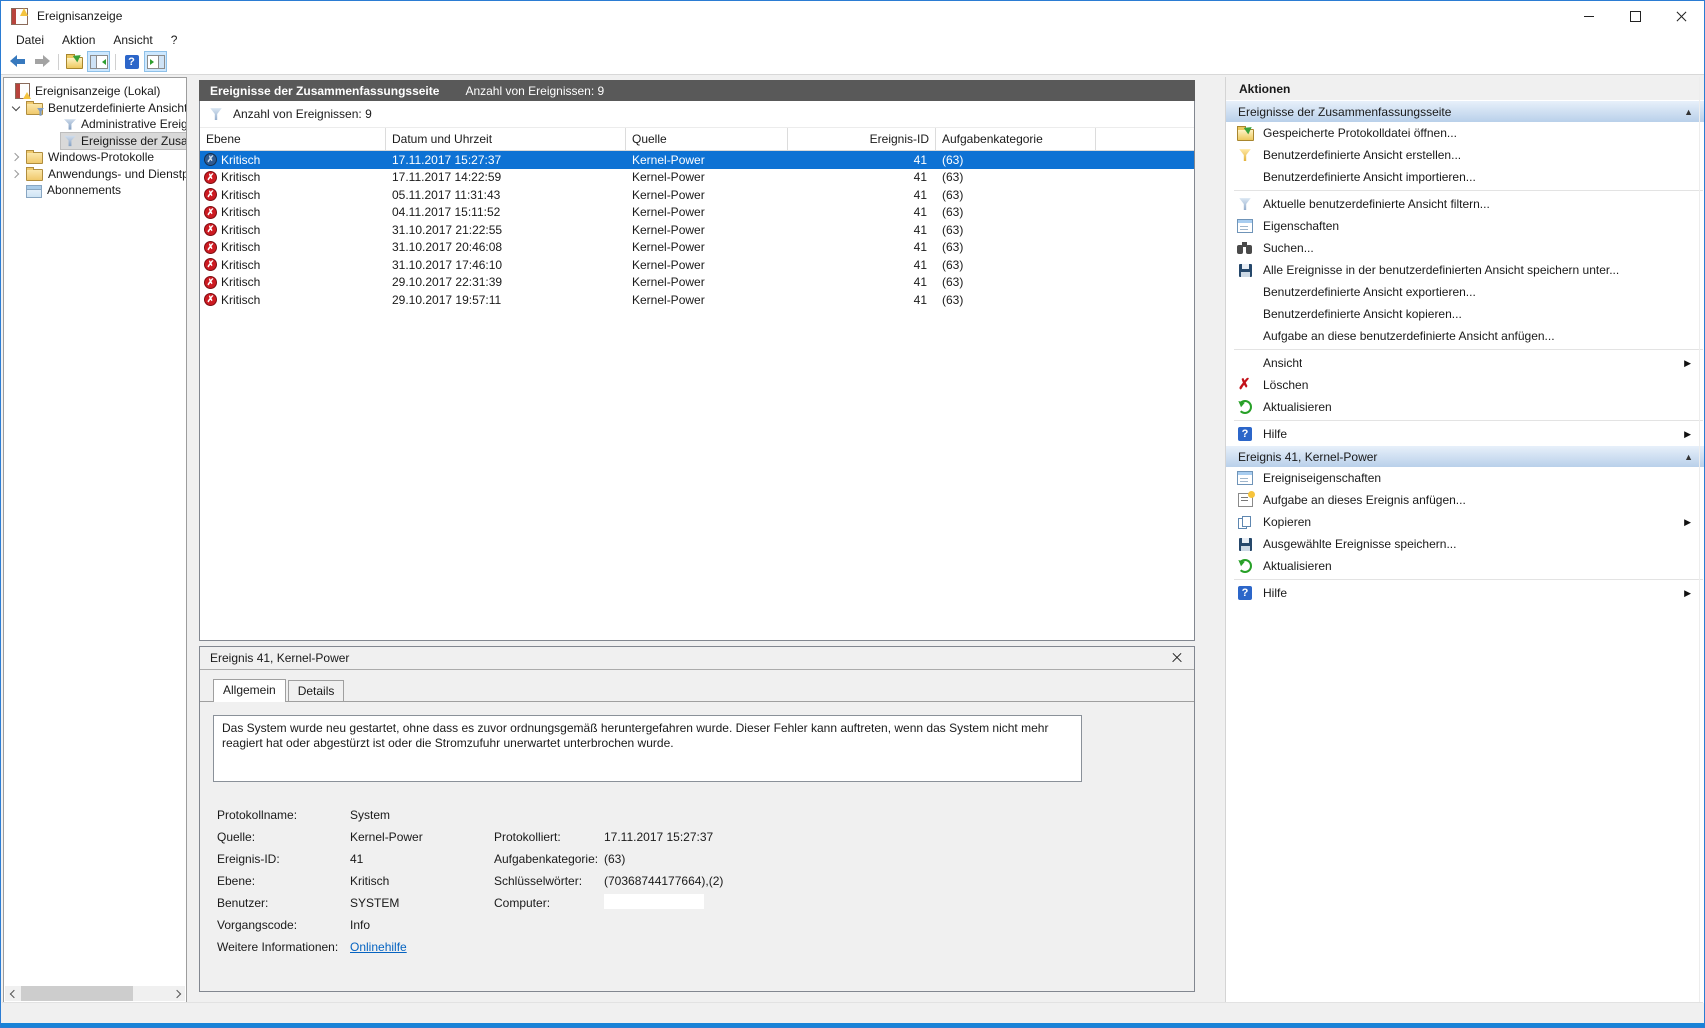 This screenshot has height=1028, width=1705. What do you see at coordinates (862, 139) in the screenshot?
I see `column-header-ereignis-id: Ereignis-ID` at bounding box center [862, 139].